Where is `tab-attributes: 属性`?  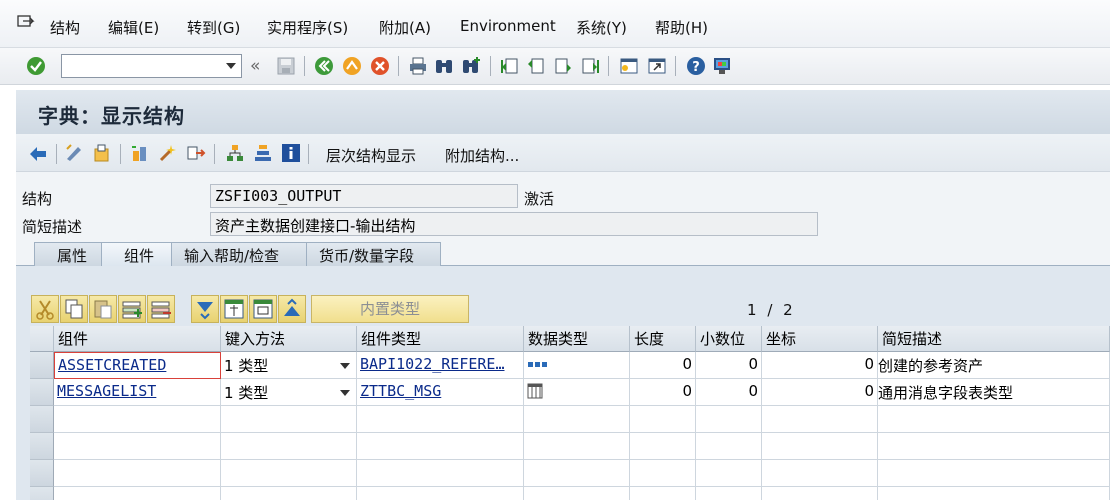 tab-attributes: 属性 is located at coordinates (68, 254).